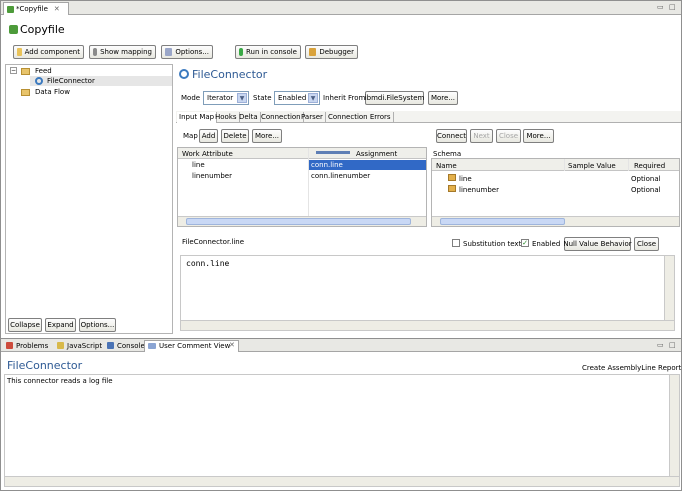 The width and height of the screenshot is (682, 491). What do you see at coordinates (197, 117) in the screenshot?
I see `tab-input-map: Input Map` at bounding box center [197, 117].